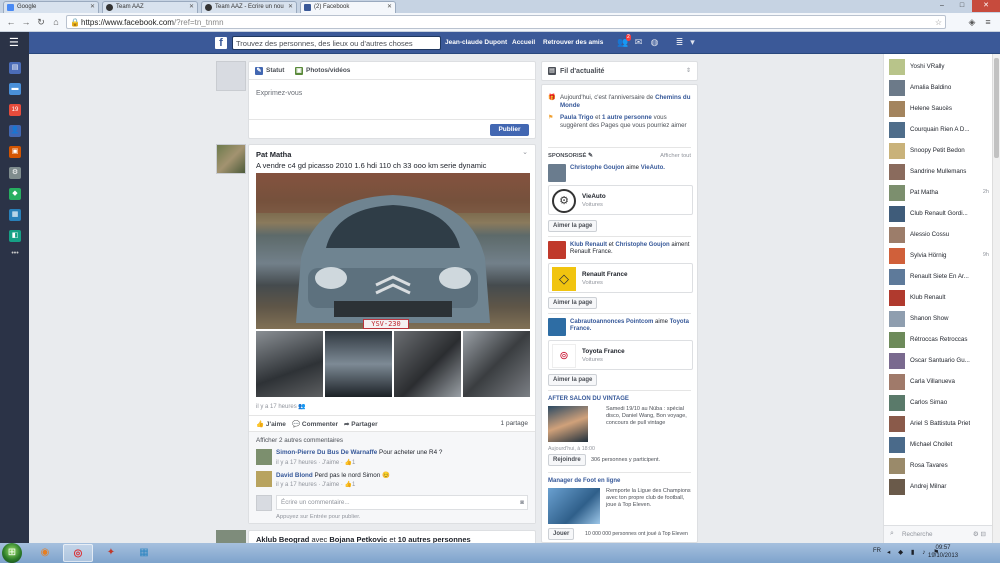 The width and height of the screenshot is (1000, 563). What do you see at coordinates (675, 156) in the screenshot?
I see `show-all-link: Afficher tout` at bounding box center [675, 156].